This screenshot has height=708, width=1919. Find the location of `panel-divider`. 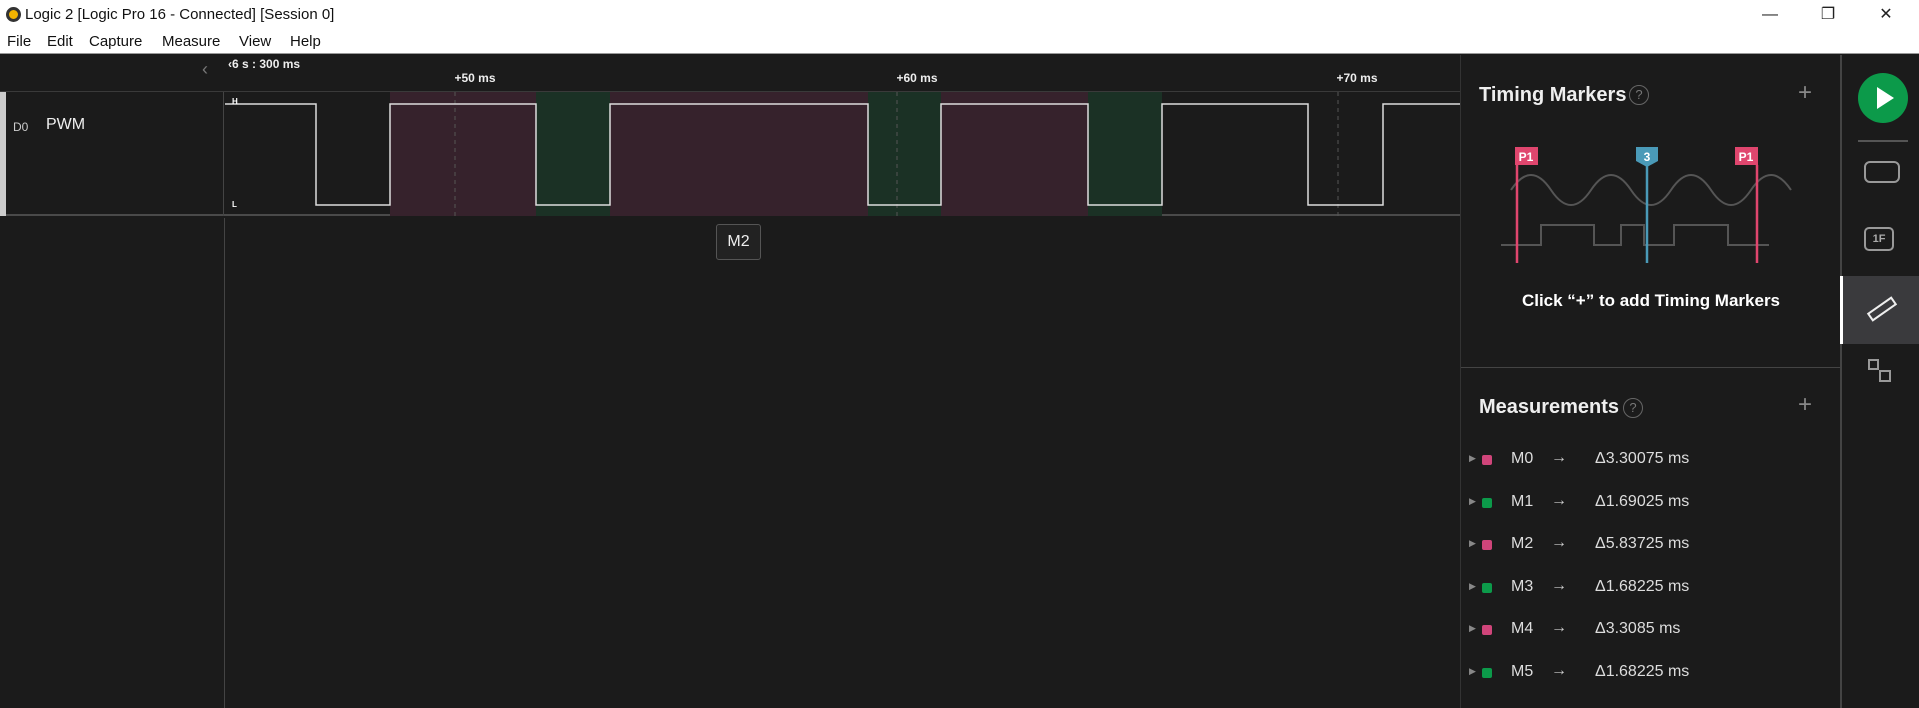

panel-divider is located at coordinates (1651, 367).